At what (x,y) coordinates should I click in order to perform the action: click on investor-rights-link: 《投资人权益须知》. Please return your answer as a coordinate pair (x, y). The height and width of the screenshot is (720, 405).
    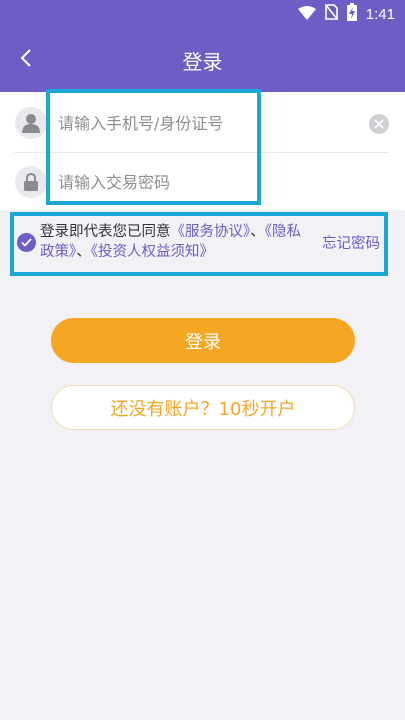
    Looking at the image, I should click on (152, 252).